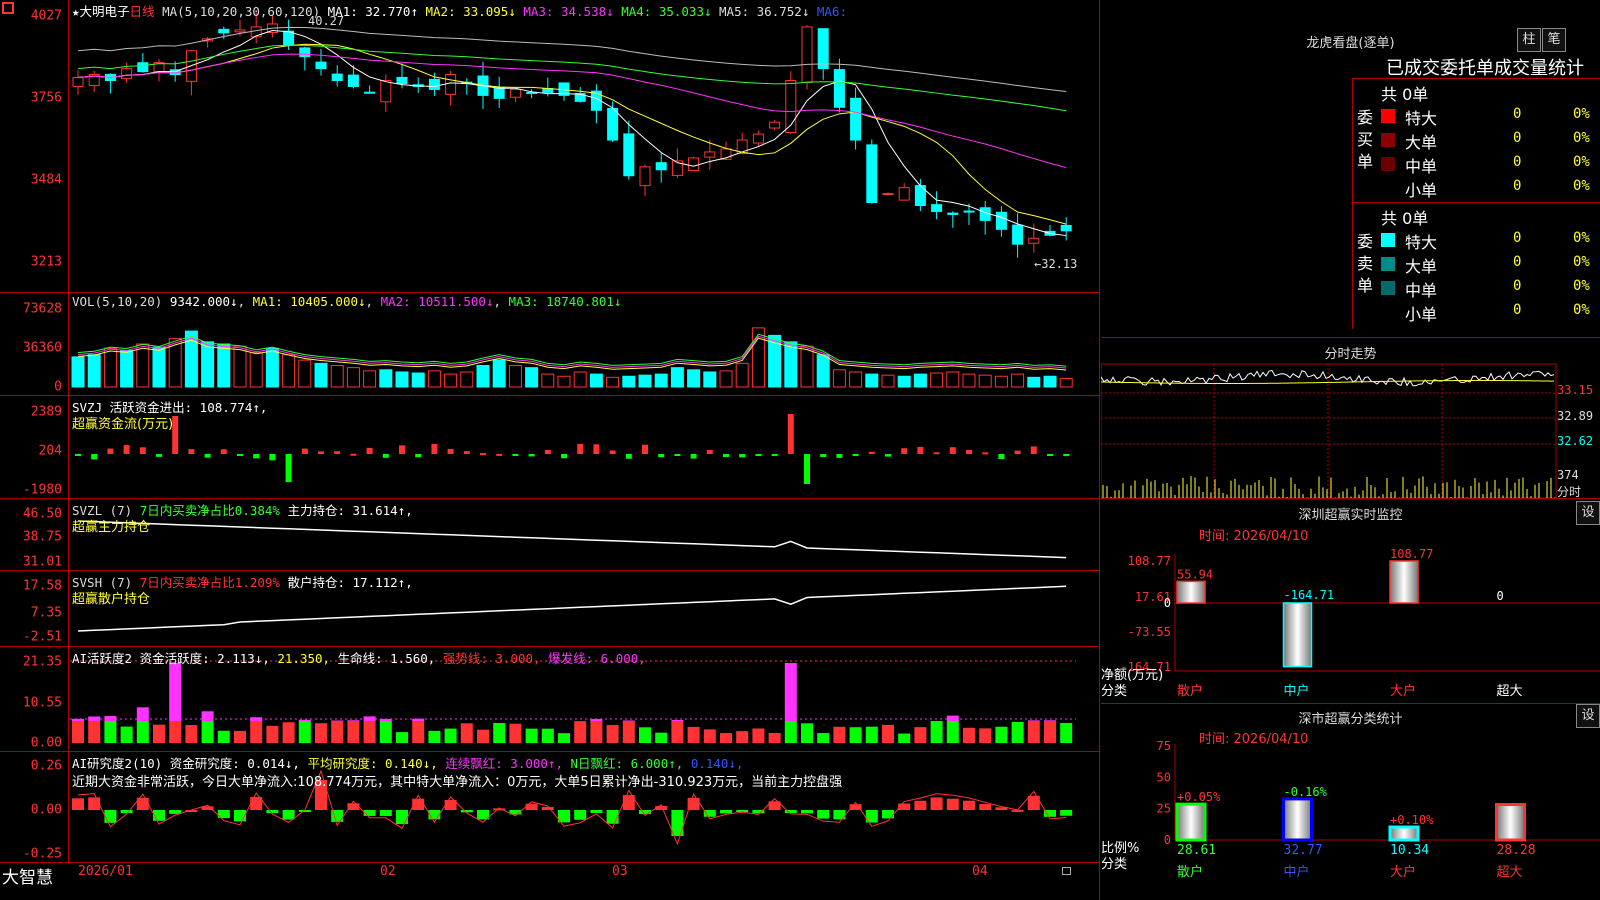 Image resolution: width=1600 pixels, height=900 pixels. Describe the element at coordinates (1190, 872) in the screenshot. I see `classify-category: 散户` at that location.